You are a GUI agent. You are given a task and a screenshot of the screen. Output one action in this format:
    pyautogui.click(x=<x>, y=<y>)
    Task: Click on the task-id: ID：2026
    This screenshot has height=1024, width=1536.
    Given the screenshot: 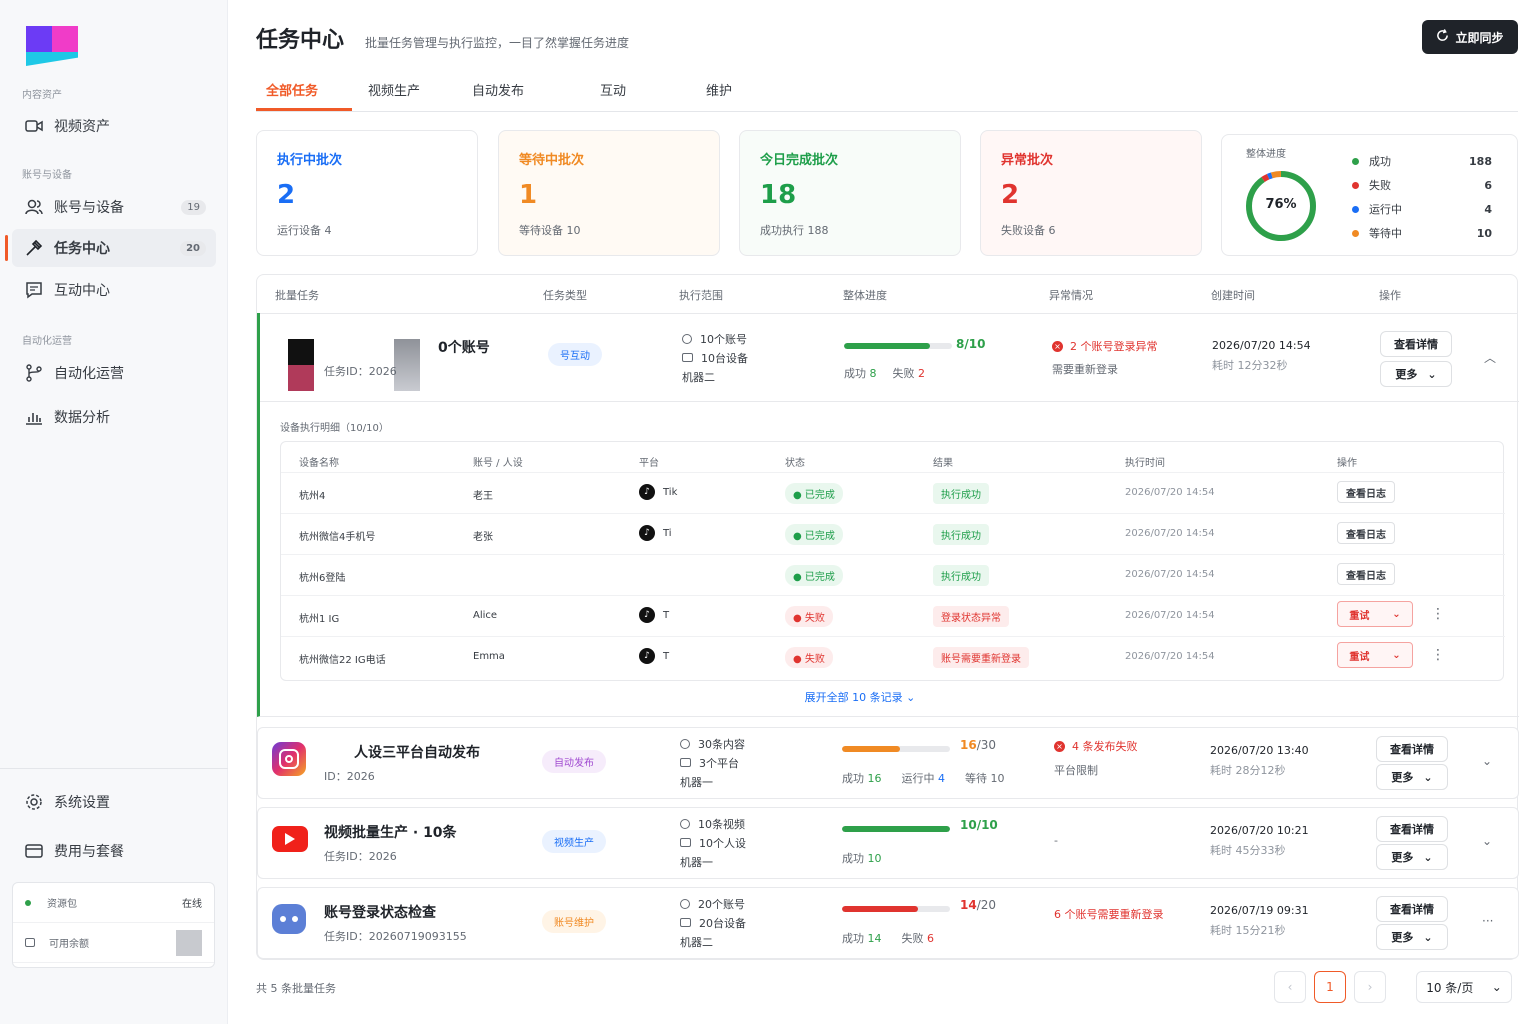 What is the action you would take?
    pyautogui.click(x=349, y=776)
    